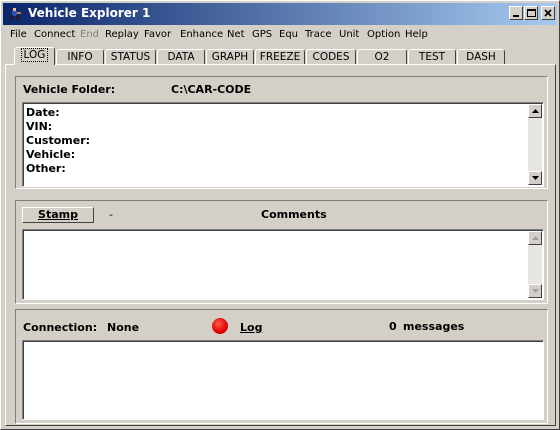 The image size is (560, 430). What do you see at coordinates (416, 34) in the screenshot?
I see `menu-help: Help` at bounding box center [416, 34].